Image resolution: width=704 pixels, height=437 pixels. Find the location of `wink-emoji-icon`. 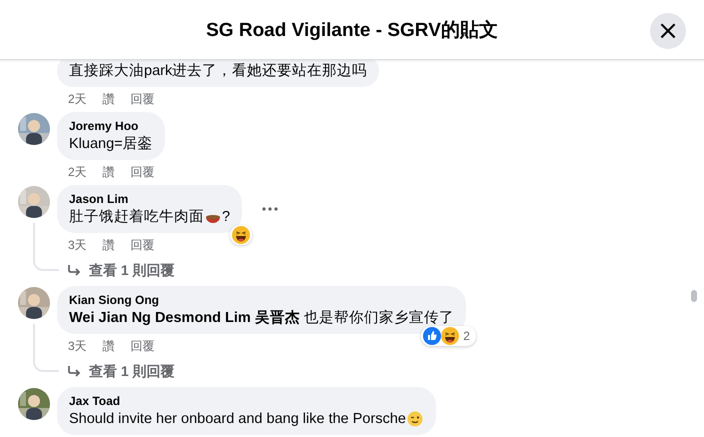

wink-emoji-icon is located at coordinates (414, 419).